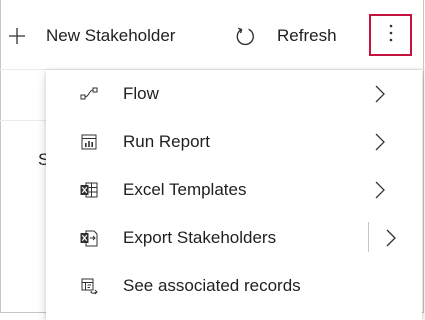 This screenshot has width=425, height=320. What do you see at coordinates (307, 35) in the screenshot?
I see `refresh-label: Refresh` at bounding box center [307, 35].